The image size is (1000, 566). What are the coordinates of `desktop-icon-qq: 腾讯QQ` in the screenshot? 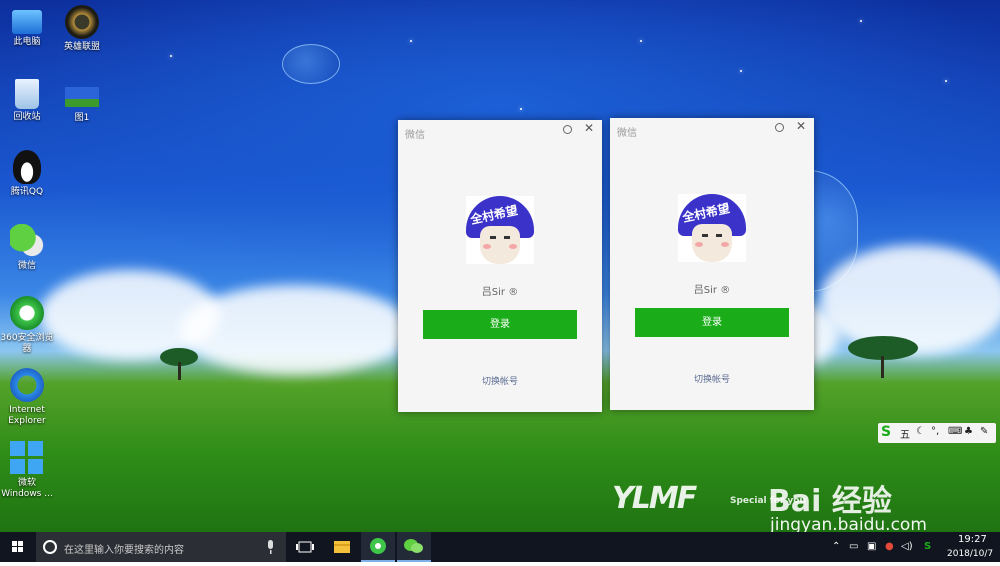 It's located at (28, 174).